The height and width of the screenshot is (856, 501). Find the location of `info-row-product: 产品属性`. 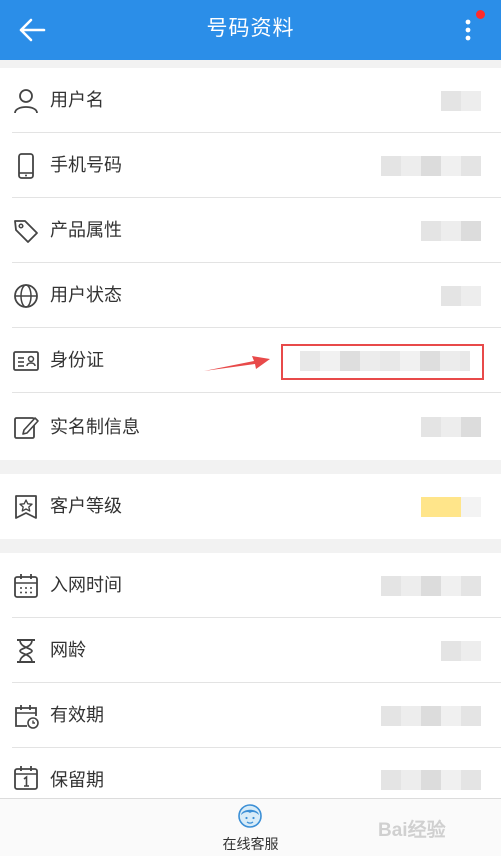

info-row-product: 产品属性 is located at coordinates (250, 230).